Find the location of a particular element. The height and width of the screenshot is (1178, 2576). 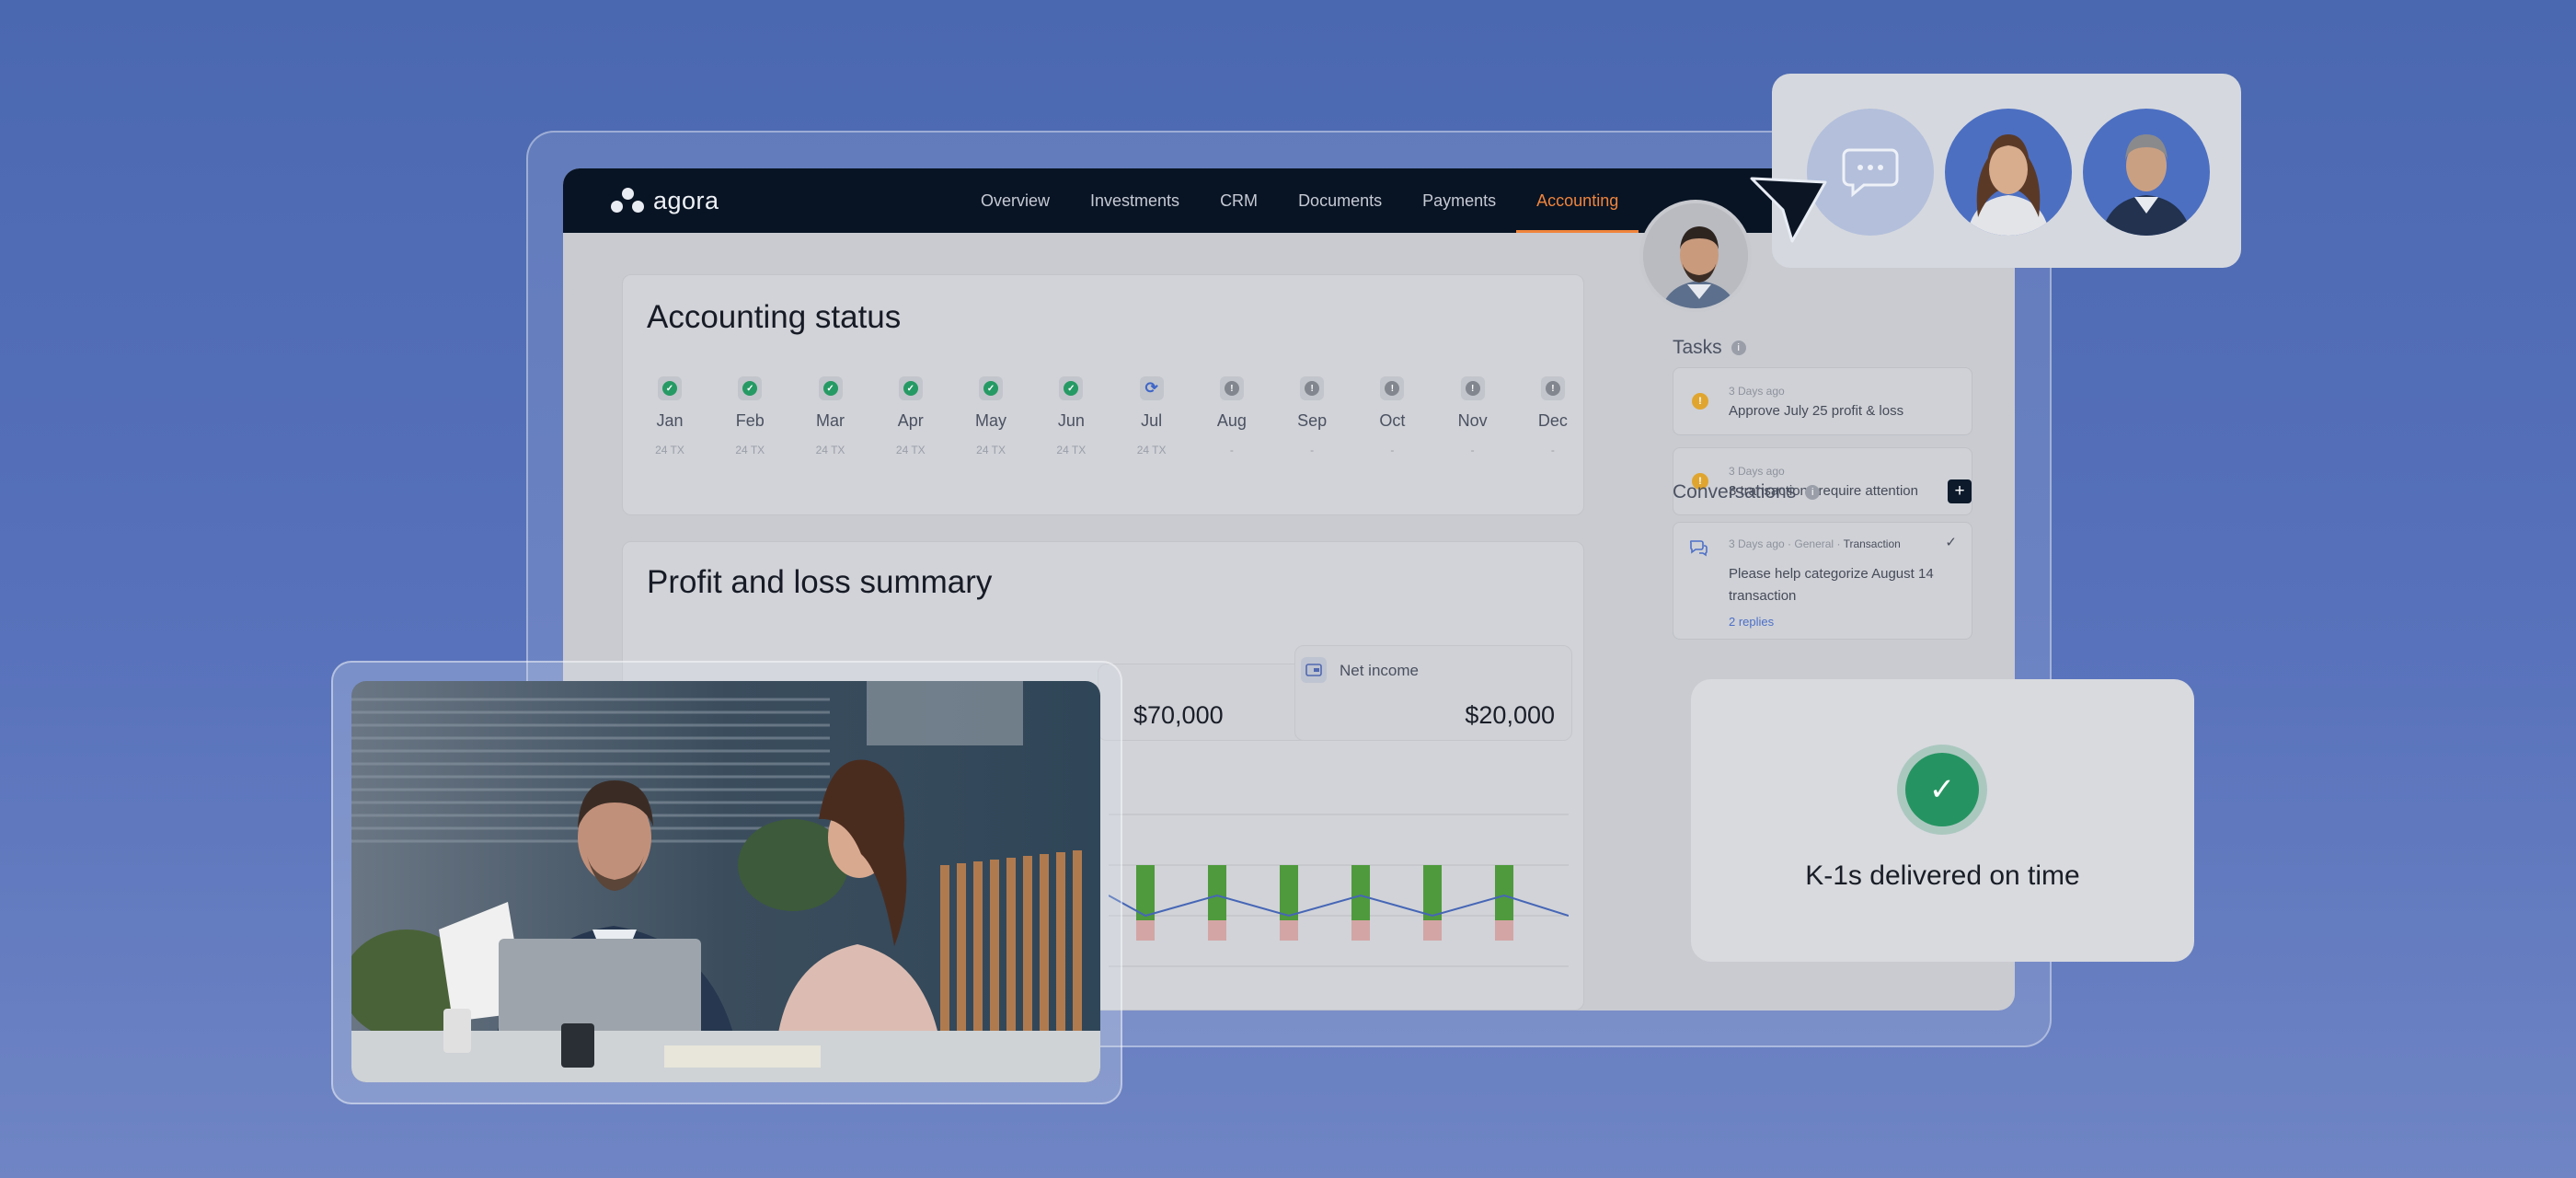

participant-avatar-man is located at coordinates (2146, 172).